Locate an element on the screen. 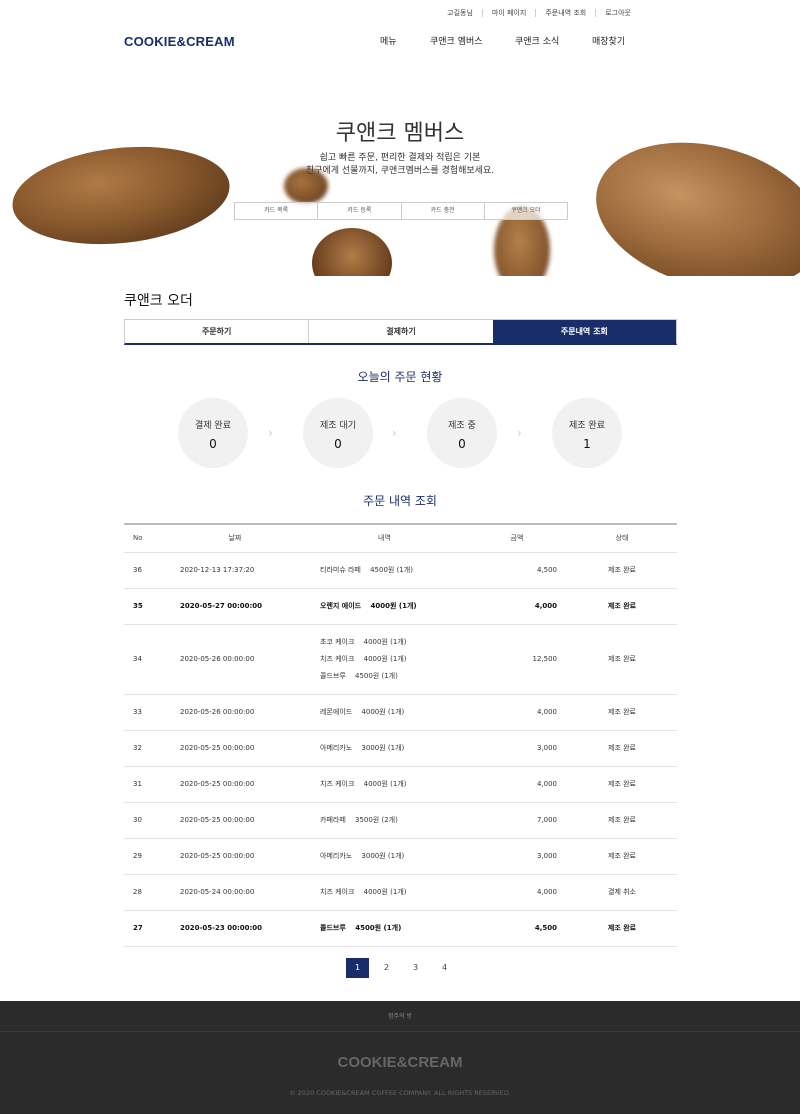 Image resolution: width=800 pixels, height=1114 pixels. order-items: 오렌지 에이드 4000원 (1개) is located at coordinates (384, 606).